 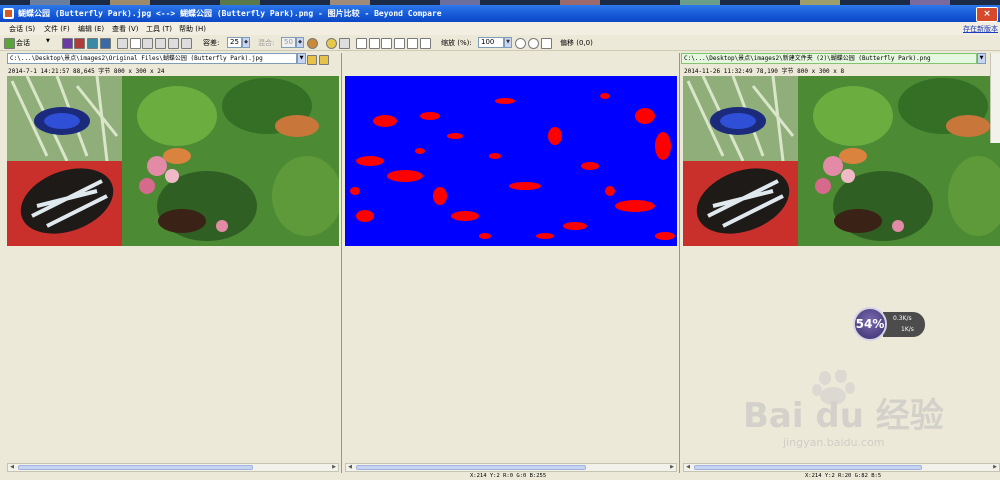 I want to click on menu-tools: 工具 (T), so click(x=159, y=29).